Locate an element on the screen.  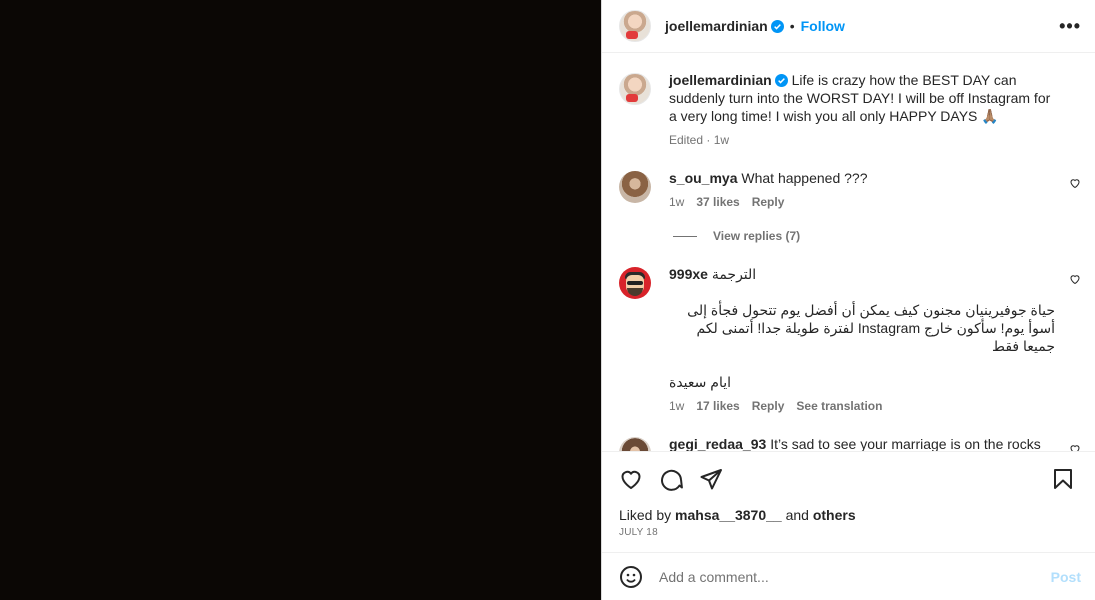
comment-icon is located at coordinates (671, 479).